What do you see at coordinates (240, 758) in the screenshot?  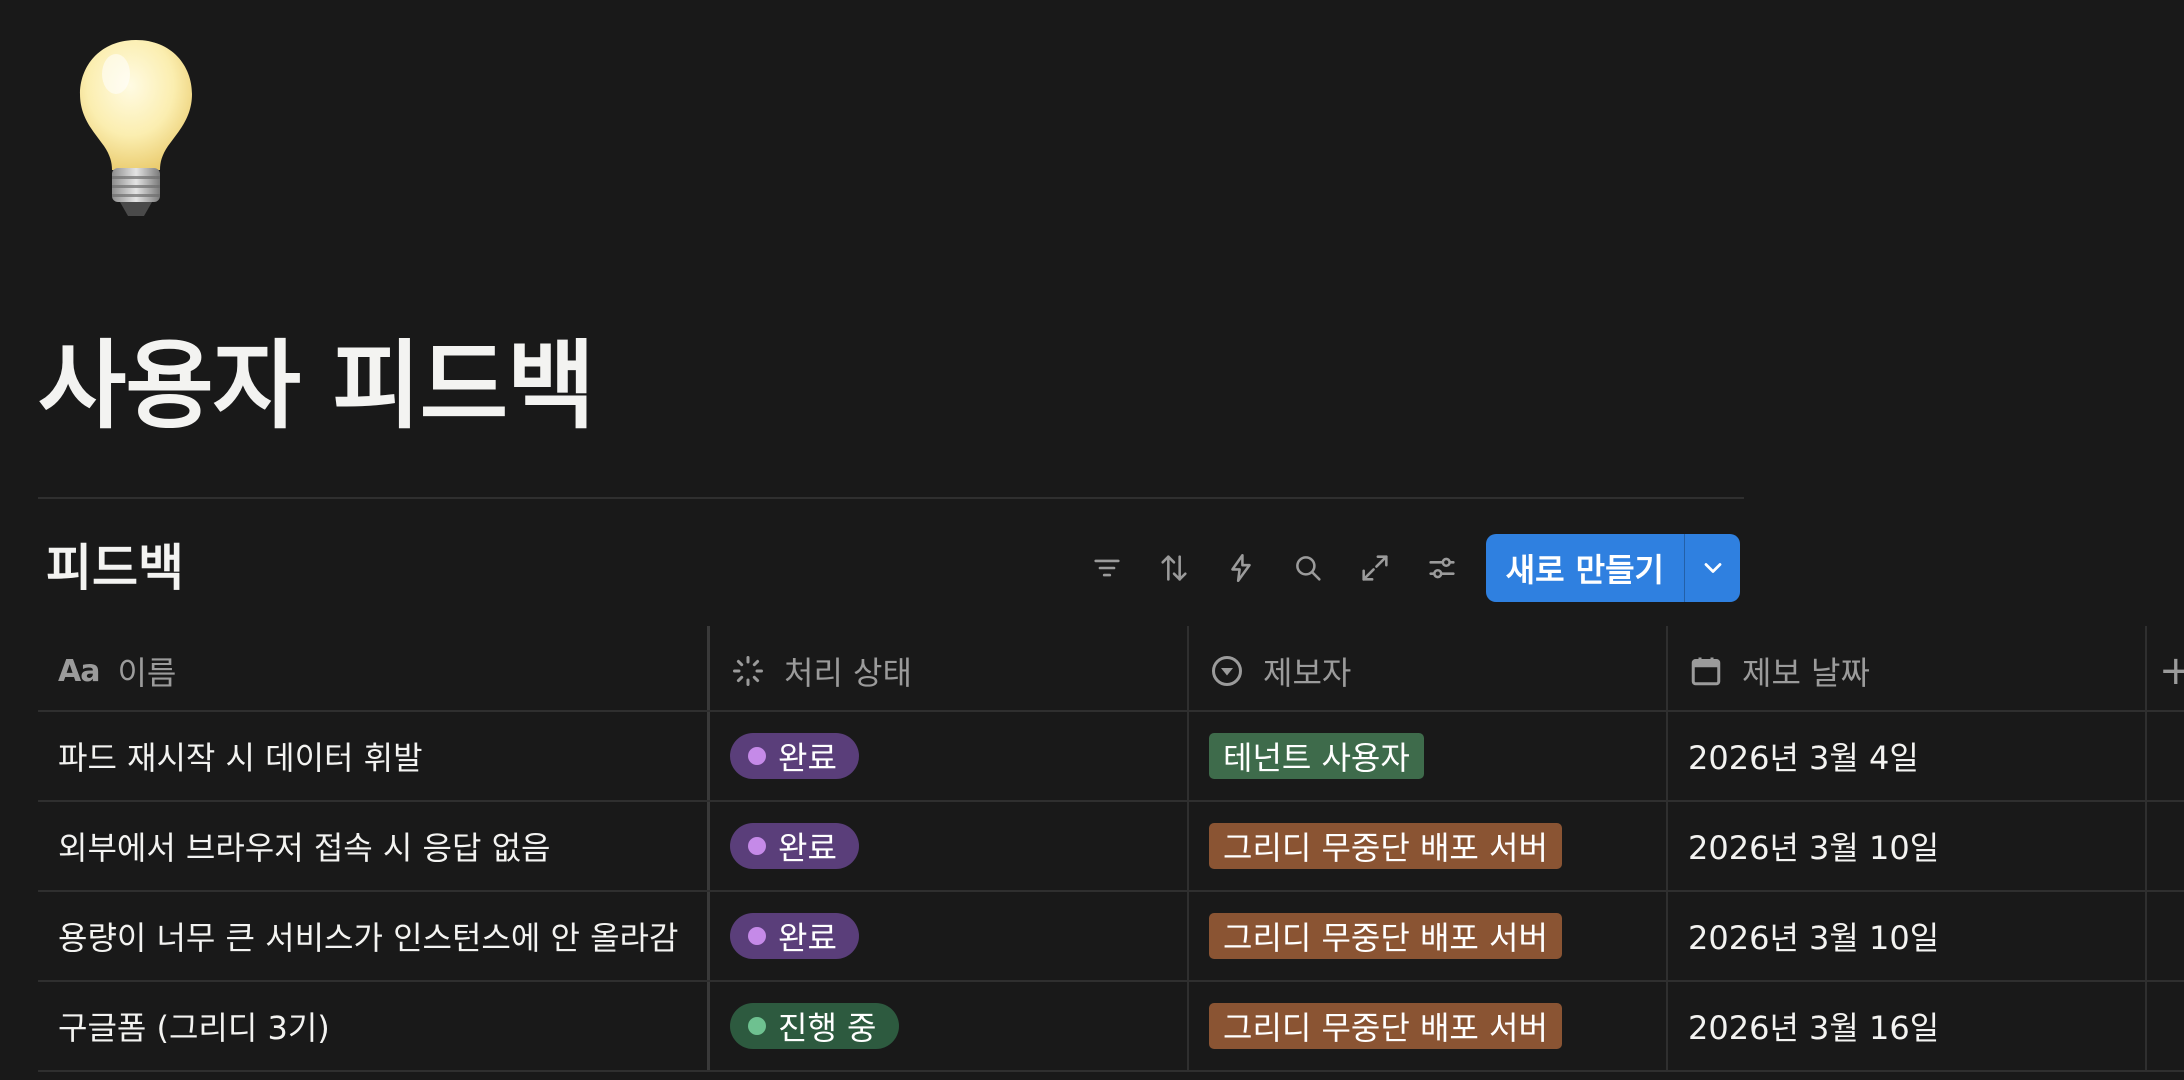 I see `row-name: 파드 재시작 시 데이터 휘발` at bounding box center [240, 758].